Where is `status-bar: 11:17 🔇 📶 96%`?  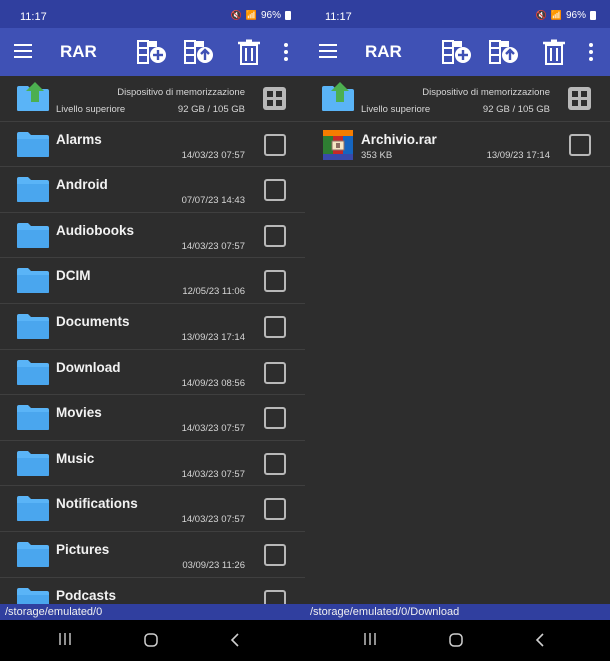
status-bar: 11:17 🔇 📶 96% is located at coordinates (152, 14).